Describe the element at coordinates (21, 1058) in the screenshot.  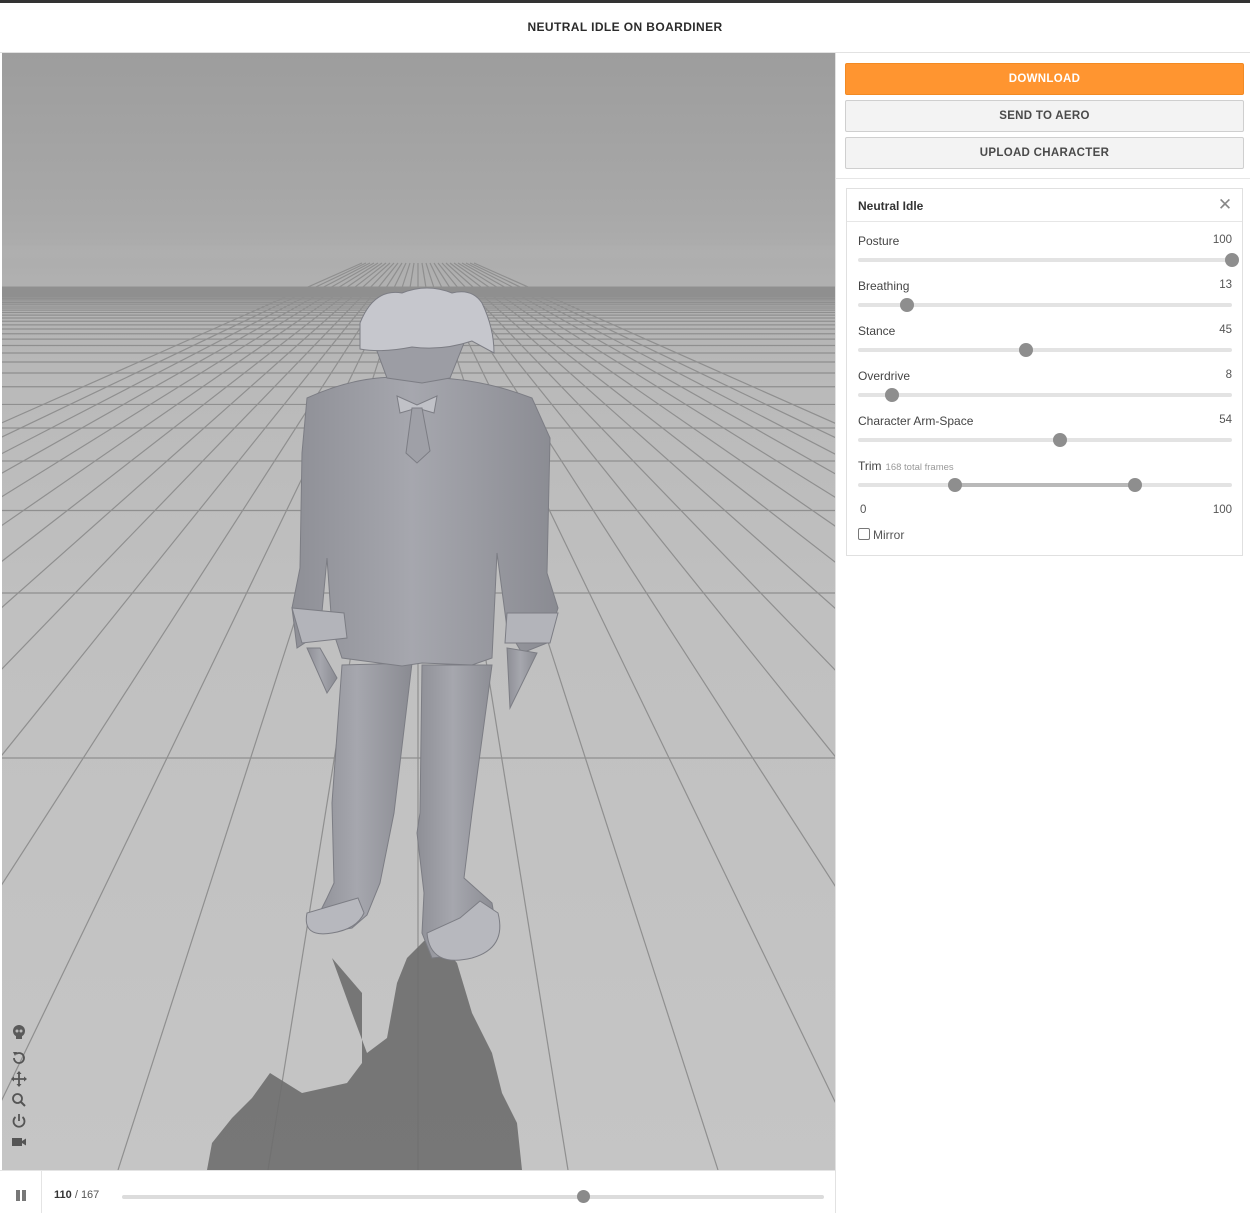
I see `reset-rotate-icon` at that location.